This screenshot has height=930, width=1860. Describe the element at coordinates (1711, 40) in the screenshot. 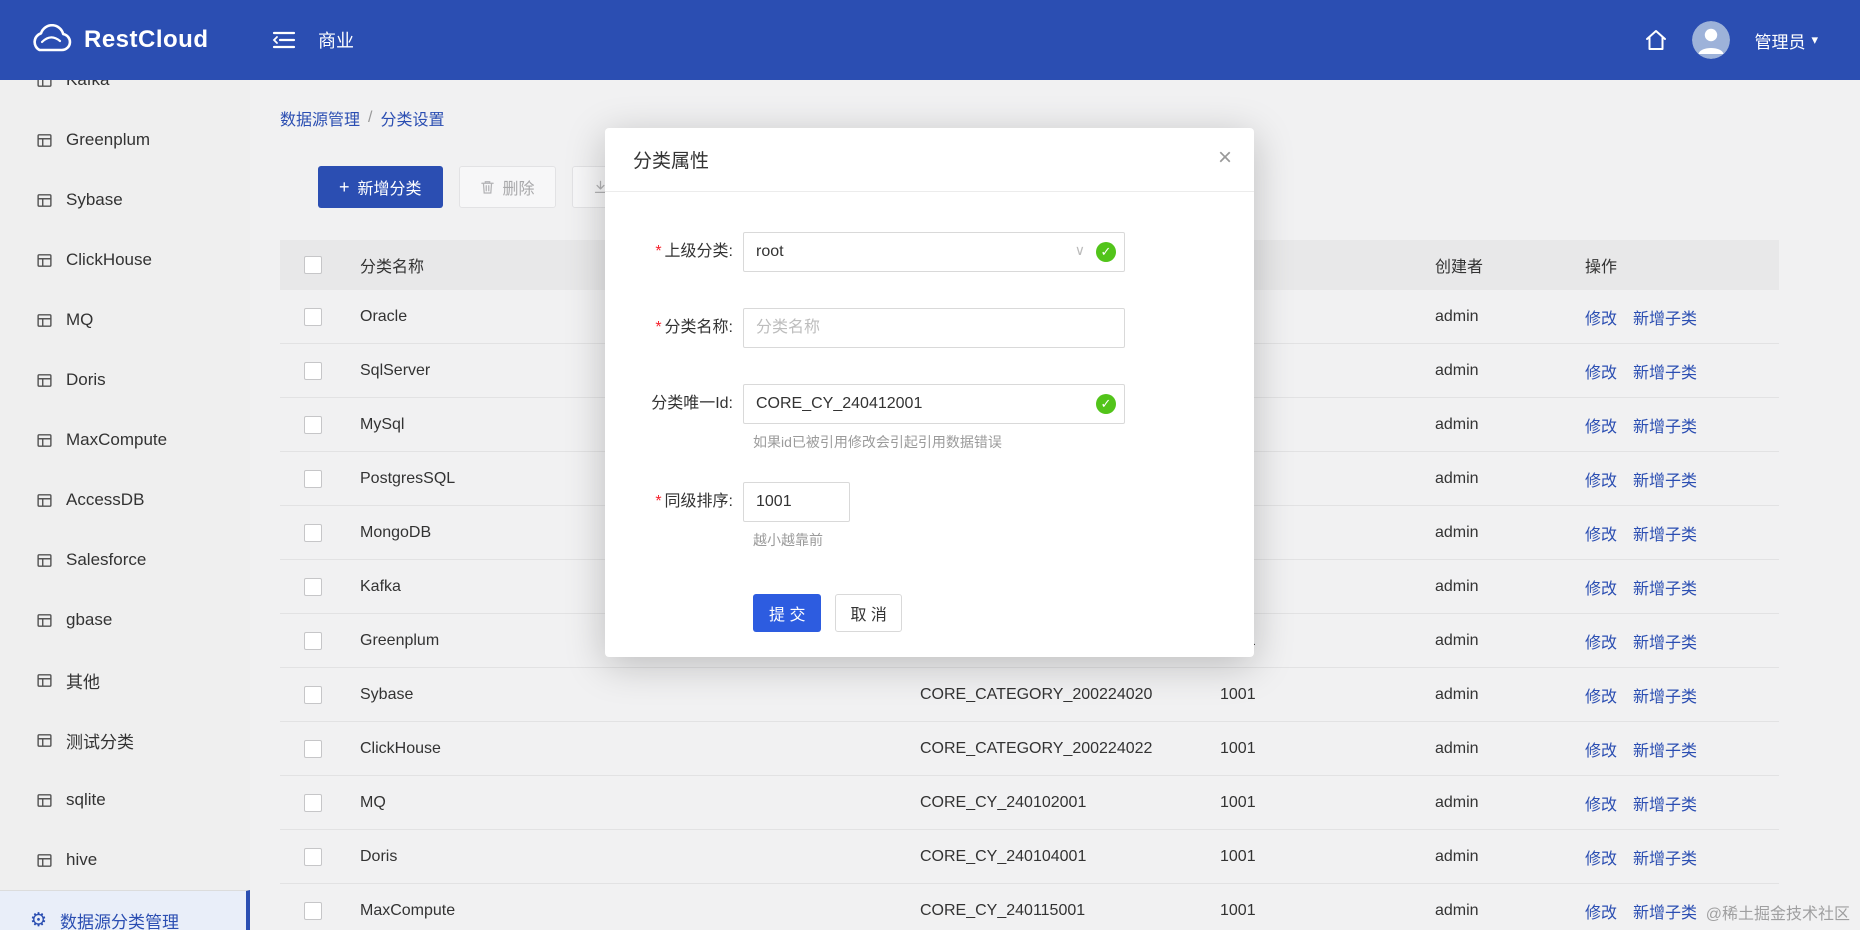

I see `avatar` at that location.